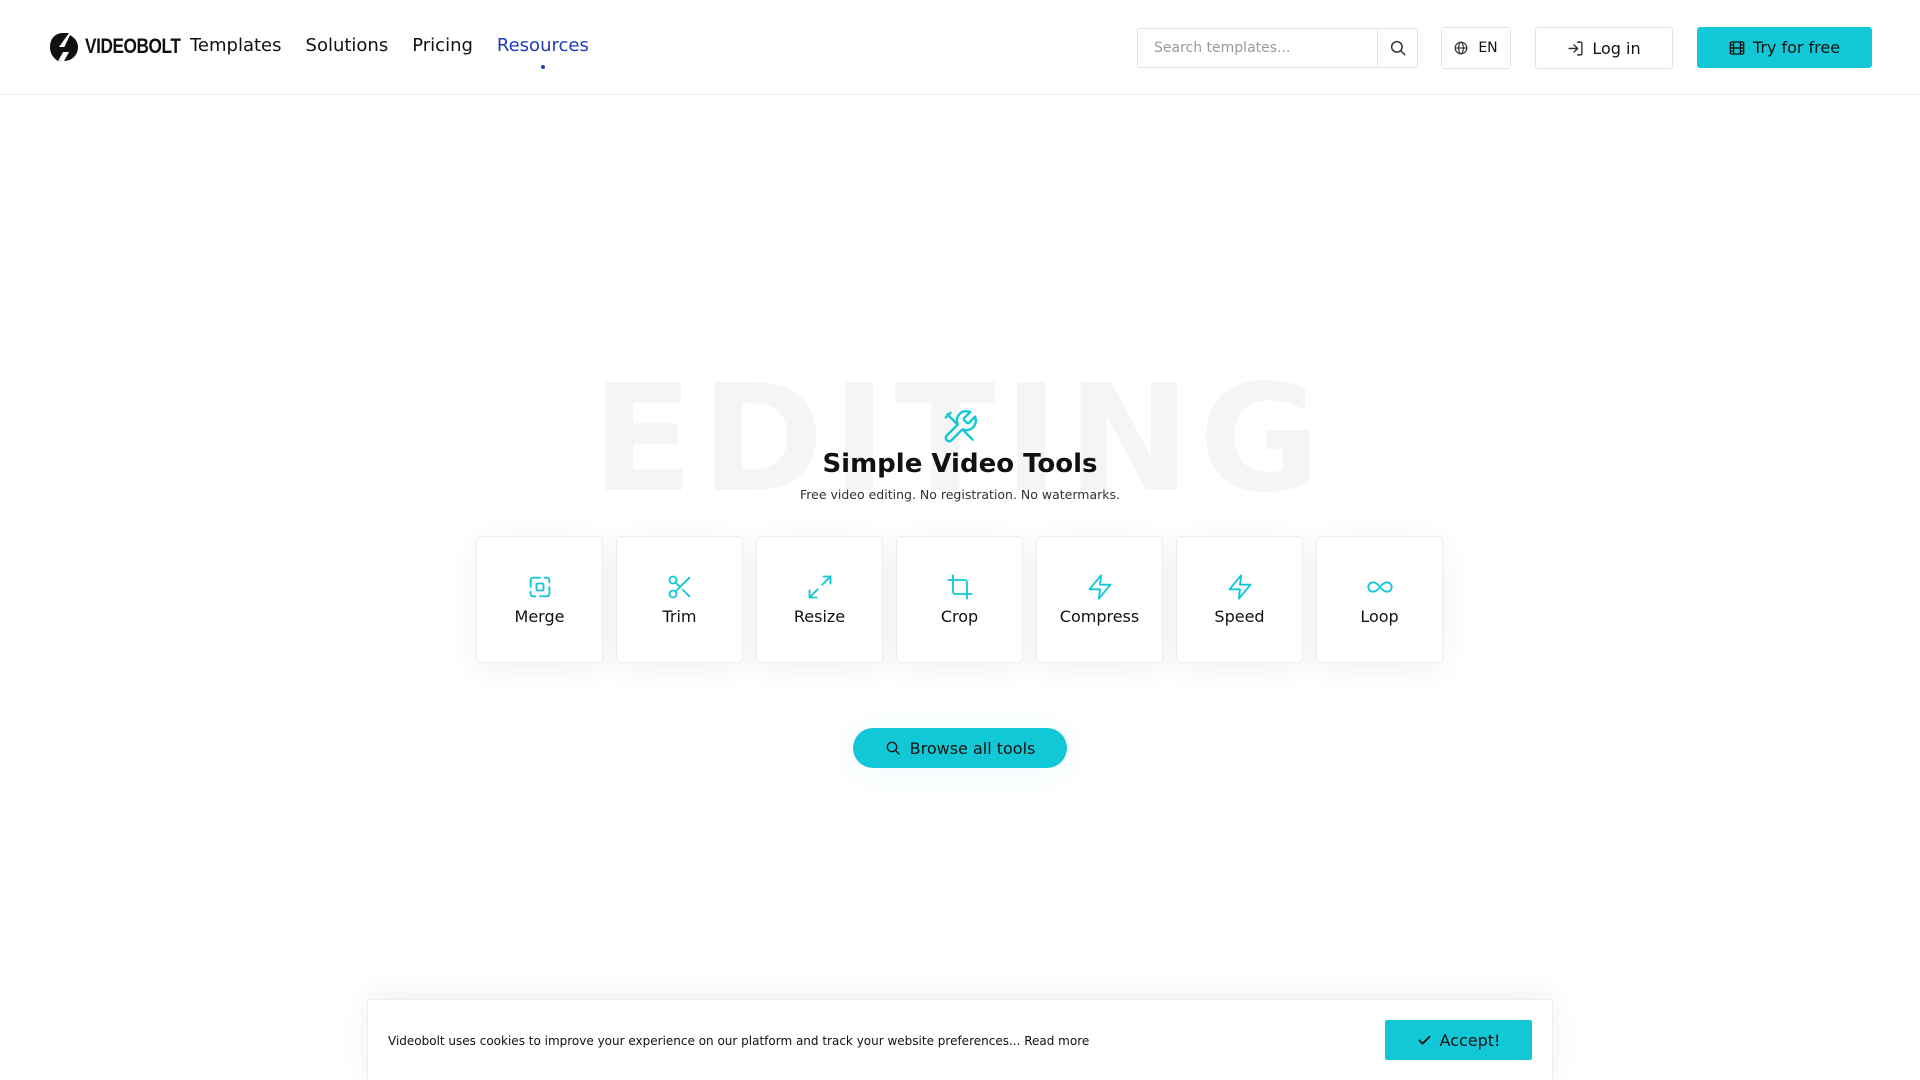 This screenshot has width=1920, height=1080. I want to click on active-indicator-dot, so click(542, 67).